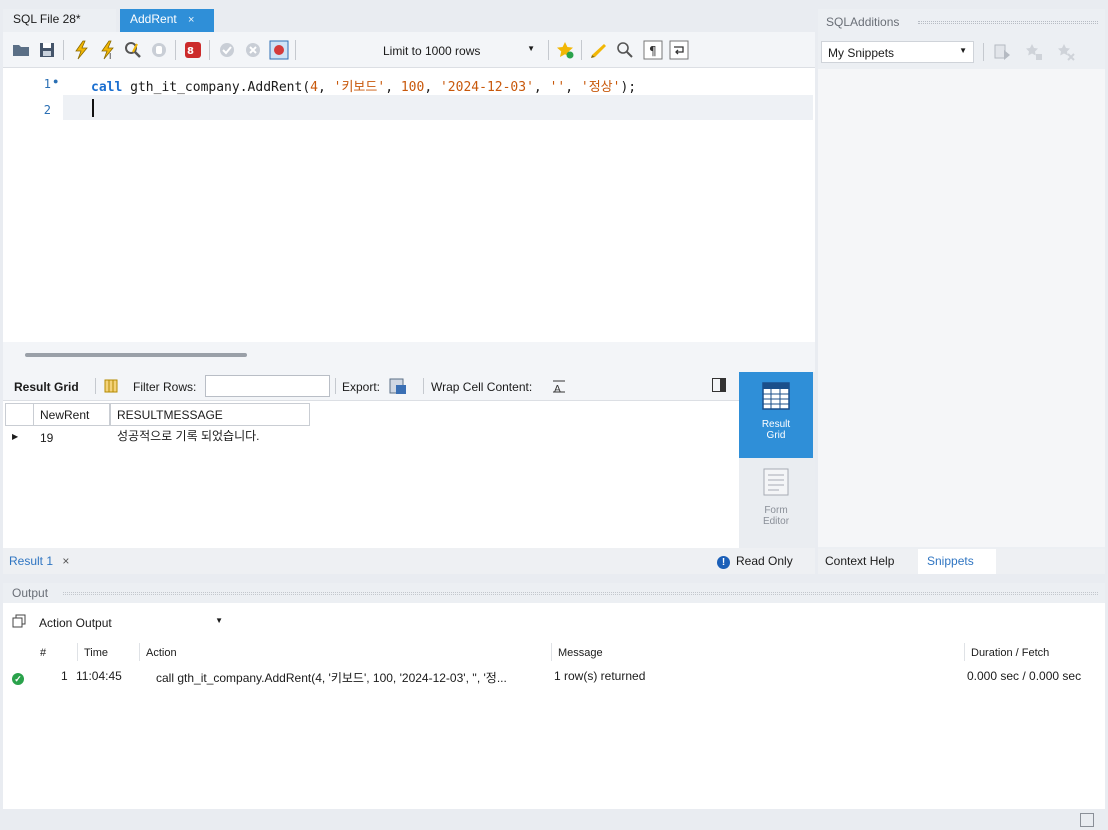  What do you see at coordinates (776, 503) in the screenshot?
I see `form-editor-view-button: Form Editor` at bounding box center [776, 503].